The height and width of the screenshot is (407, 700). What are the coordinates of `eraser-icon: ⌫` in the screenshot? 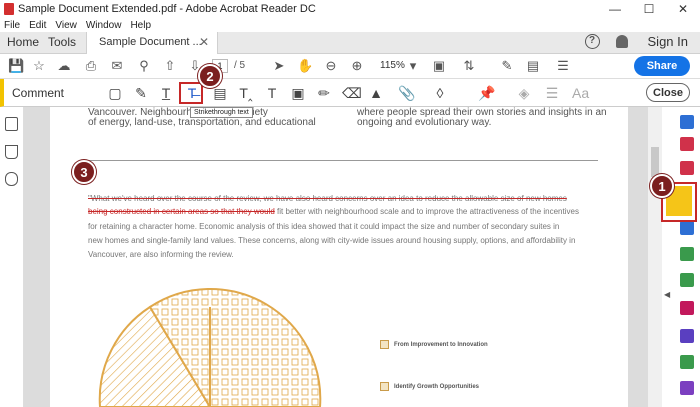 It's located at (352, 93).